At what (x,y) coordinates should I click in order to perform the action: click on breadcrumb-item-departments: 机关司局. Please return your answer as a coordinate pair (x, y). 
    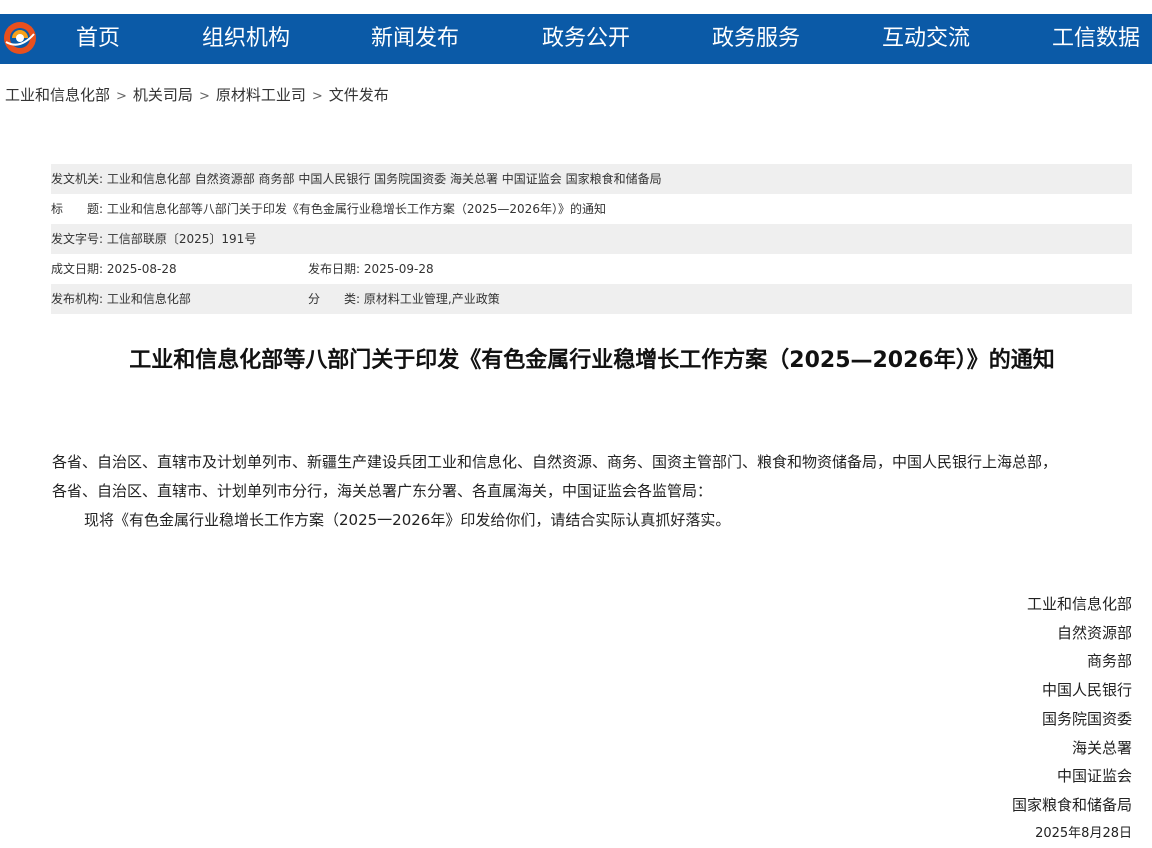
    Looking at the image, I should click on (163, 95).